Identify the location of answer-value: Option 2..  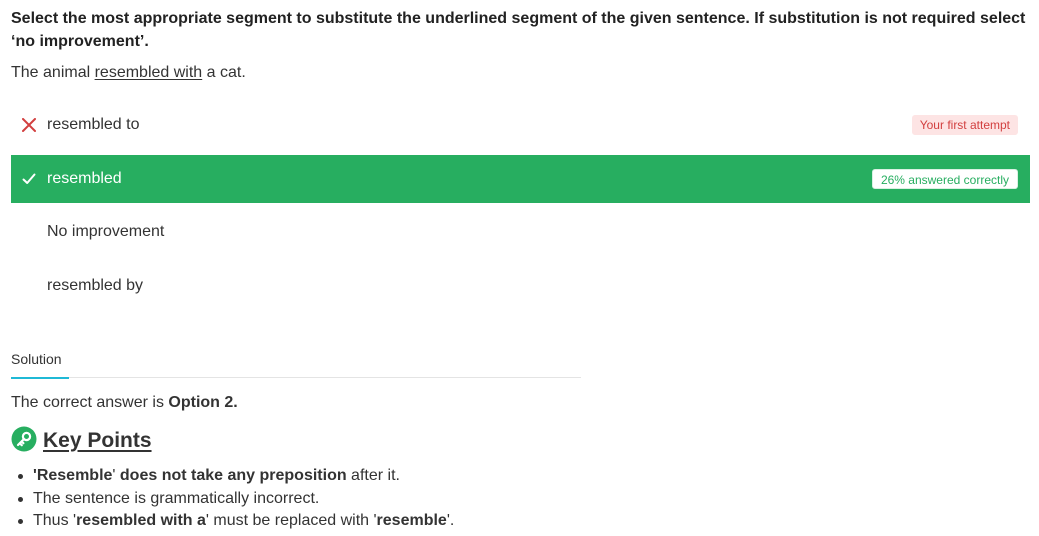
(203, 402).